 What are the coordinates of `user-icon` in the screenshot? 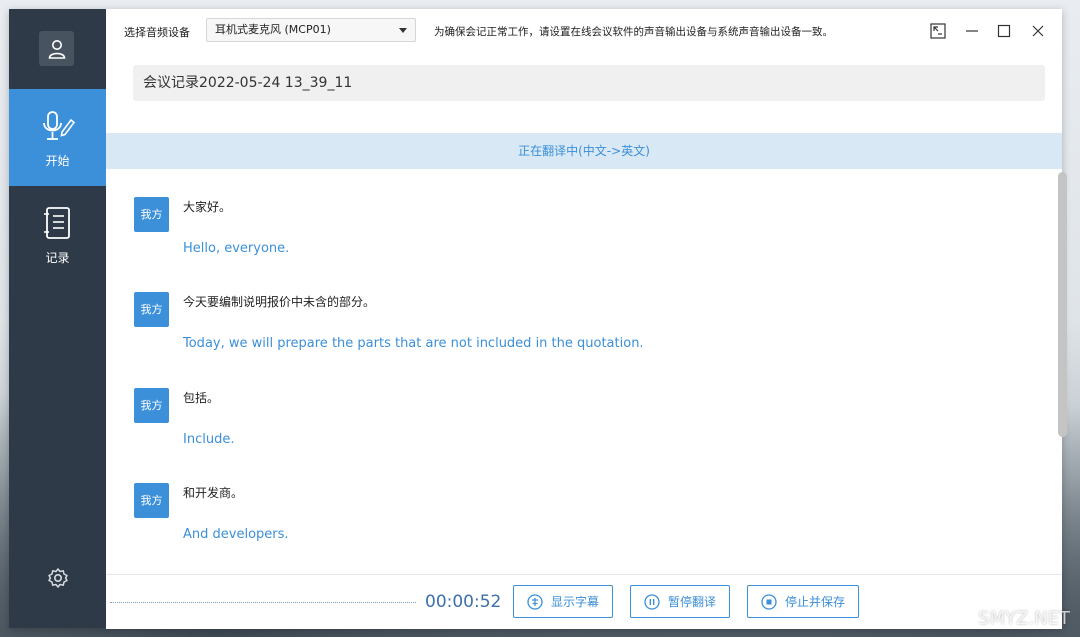 It's located at (56, 49).